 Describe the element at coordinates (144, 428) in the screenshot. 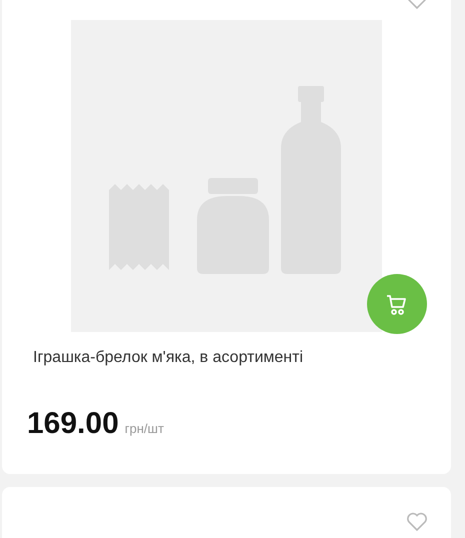

I see `price-unit: грн/шт` at that location.